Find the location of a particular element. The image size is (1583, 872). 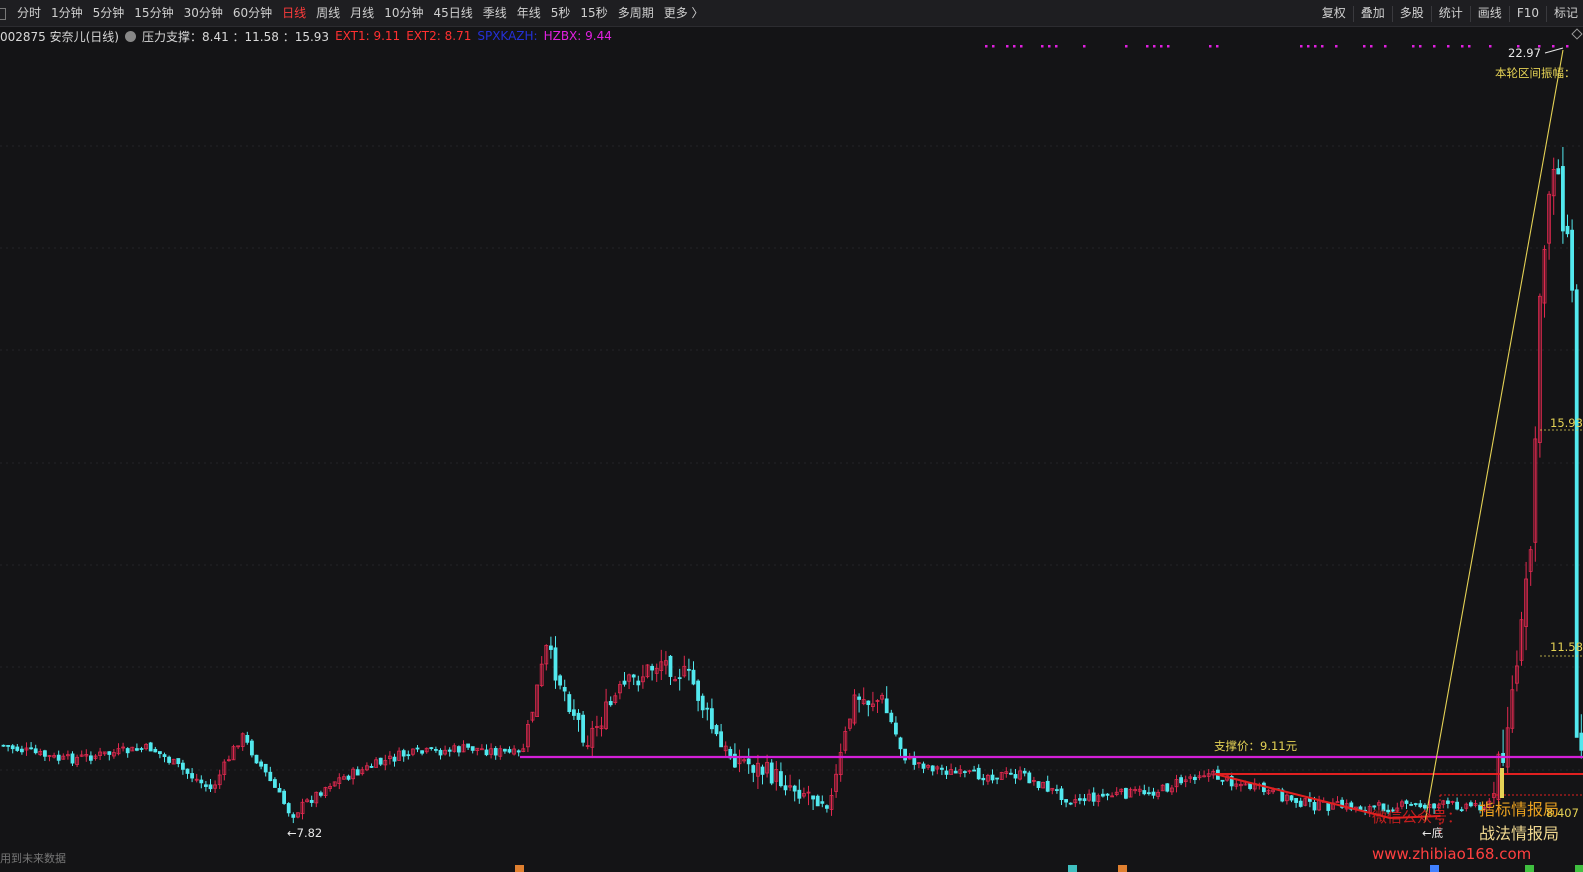

diamond-icon is located at coordinates (1577, 34).